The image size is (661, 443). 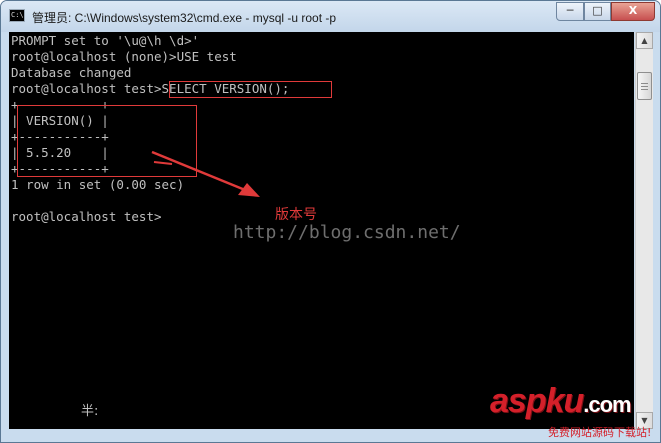 What do you see at coordinates (607, 404) in the screenshot?
I see `logo-tld: .com` at bounding box center [607, 404].